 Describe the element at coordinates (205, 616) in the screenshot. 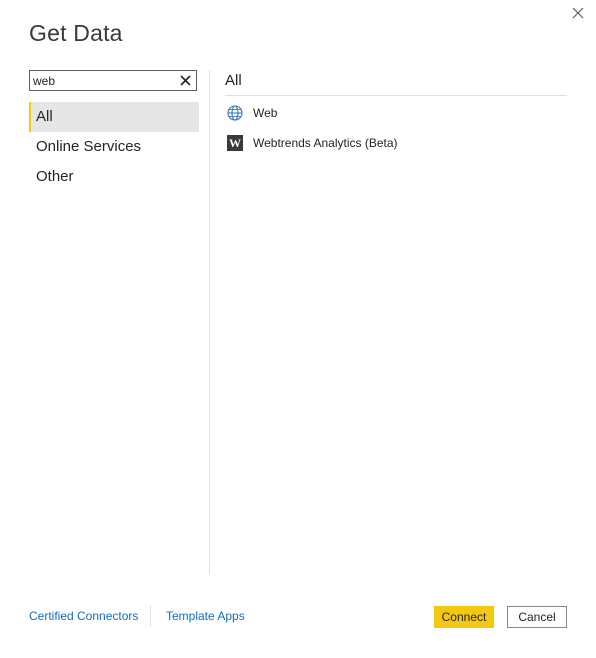

I see `template-apps-link: Template Apps` at that location.